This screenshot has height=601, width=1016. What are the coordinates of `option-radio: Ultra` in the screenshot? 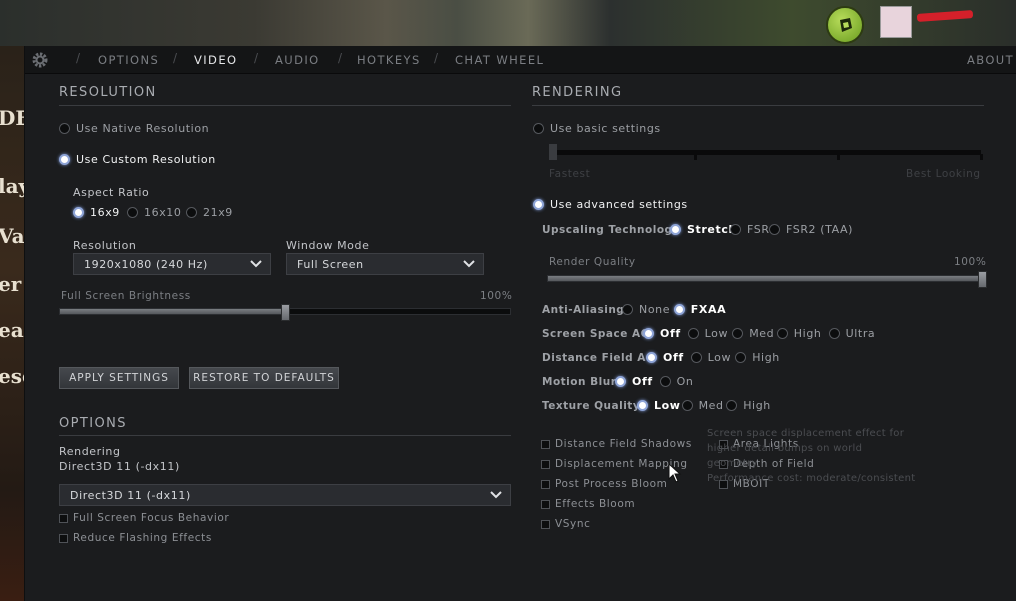 It's located at (852, 333).